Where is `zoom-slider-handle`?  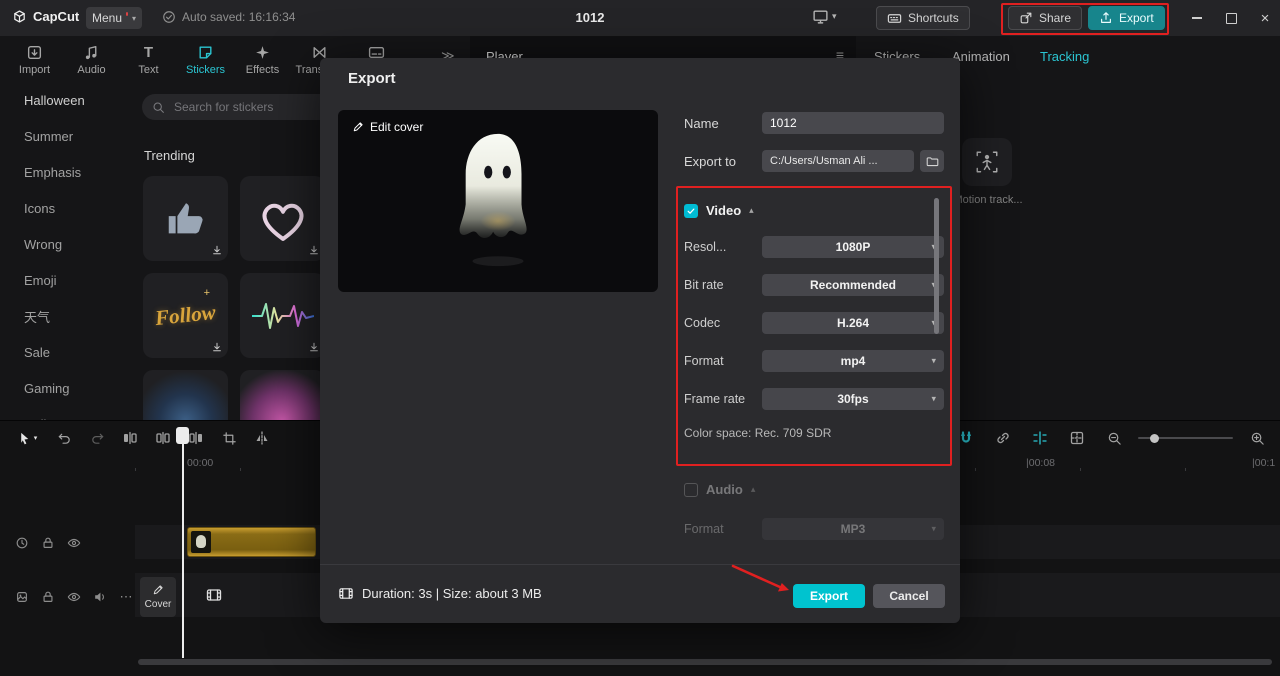
zoom-slider-handle is located at coordinates (1154, 438).